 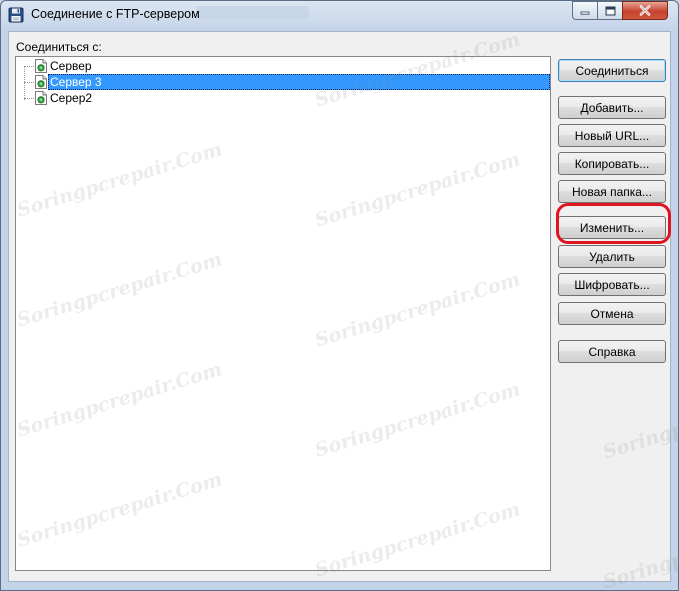 I want to click on maximize-button, so click(x=610, y=10).